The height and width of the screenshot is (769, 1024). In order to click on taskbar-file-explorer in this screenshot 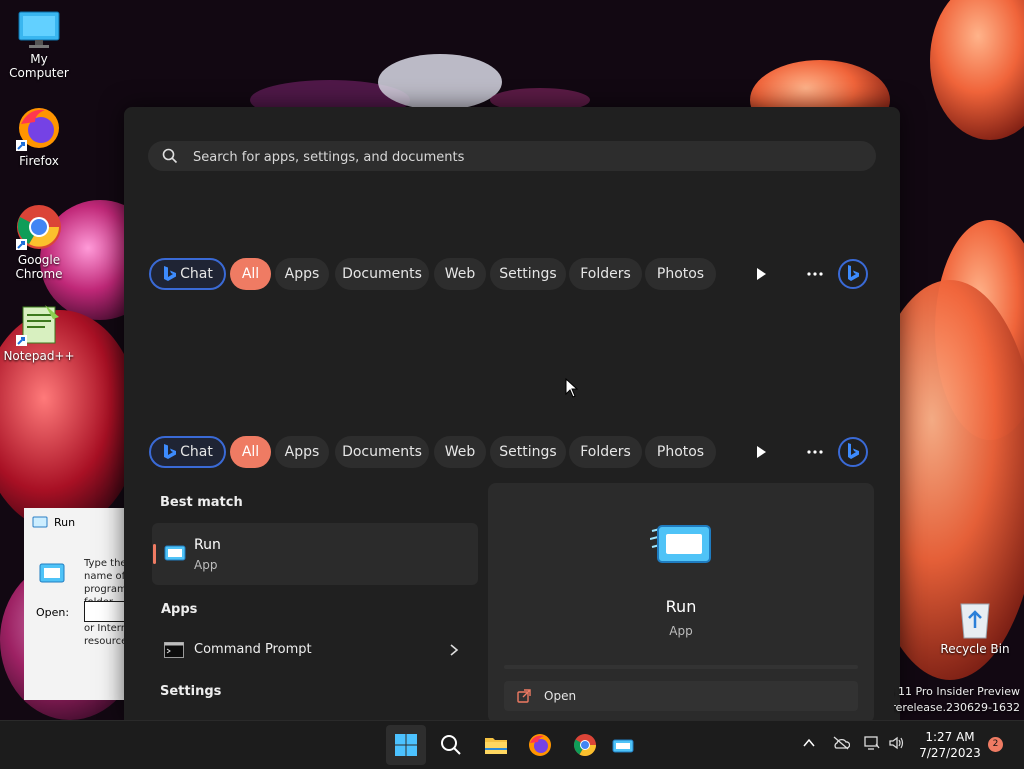, I will do `click(496, 745)`.